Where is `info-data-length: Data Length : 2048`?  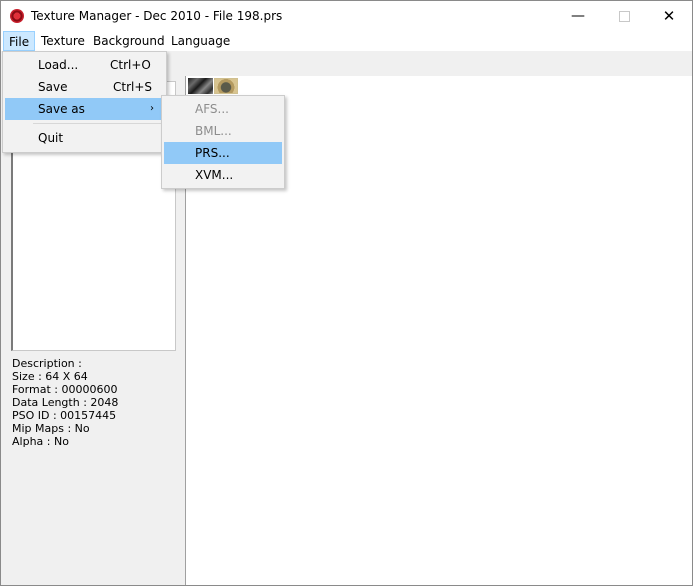
info-data-length: Data Length : 2048 is located at coordinates (65, 402).